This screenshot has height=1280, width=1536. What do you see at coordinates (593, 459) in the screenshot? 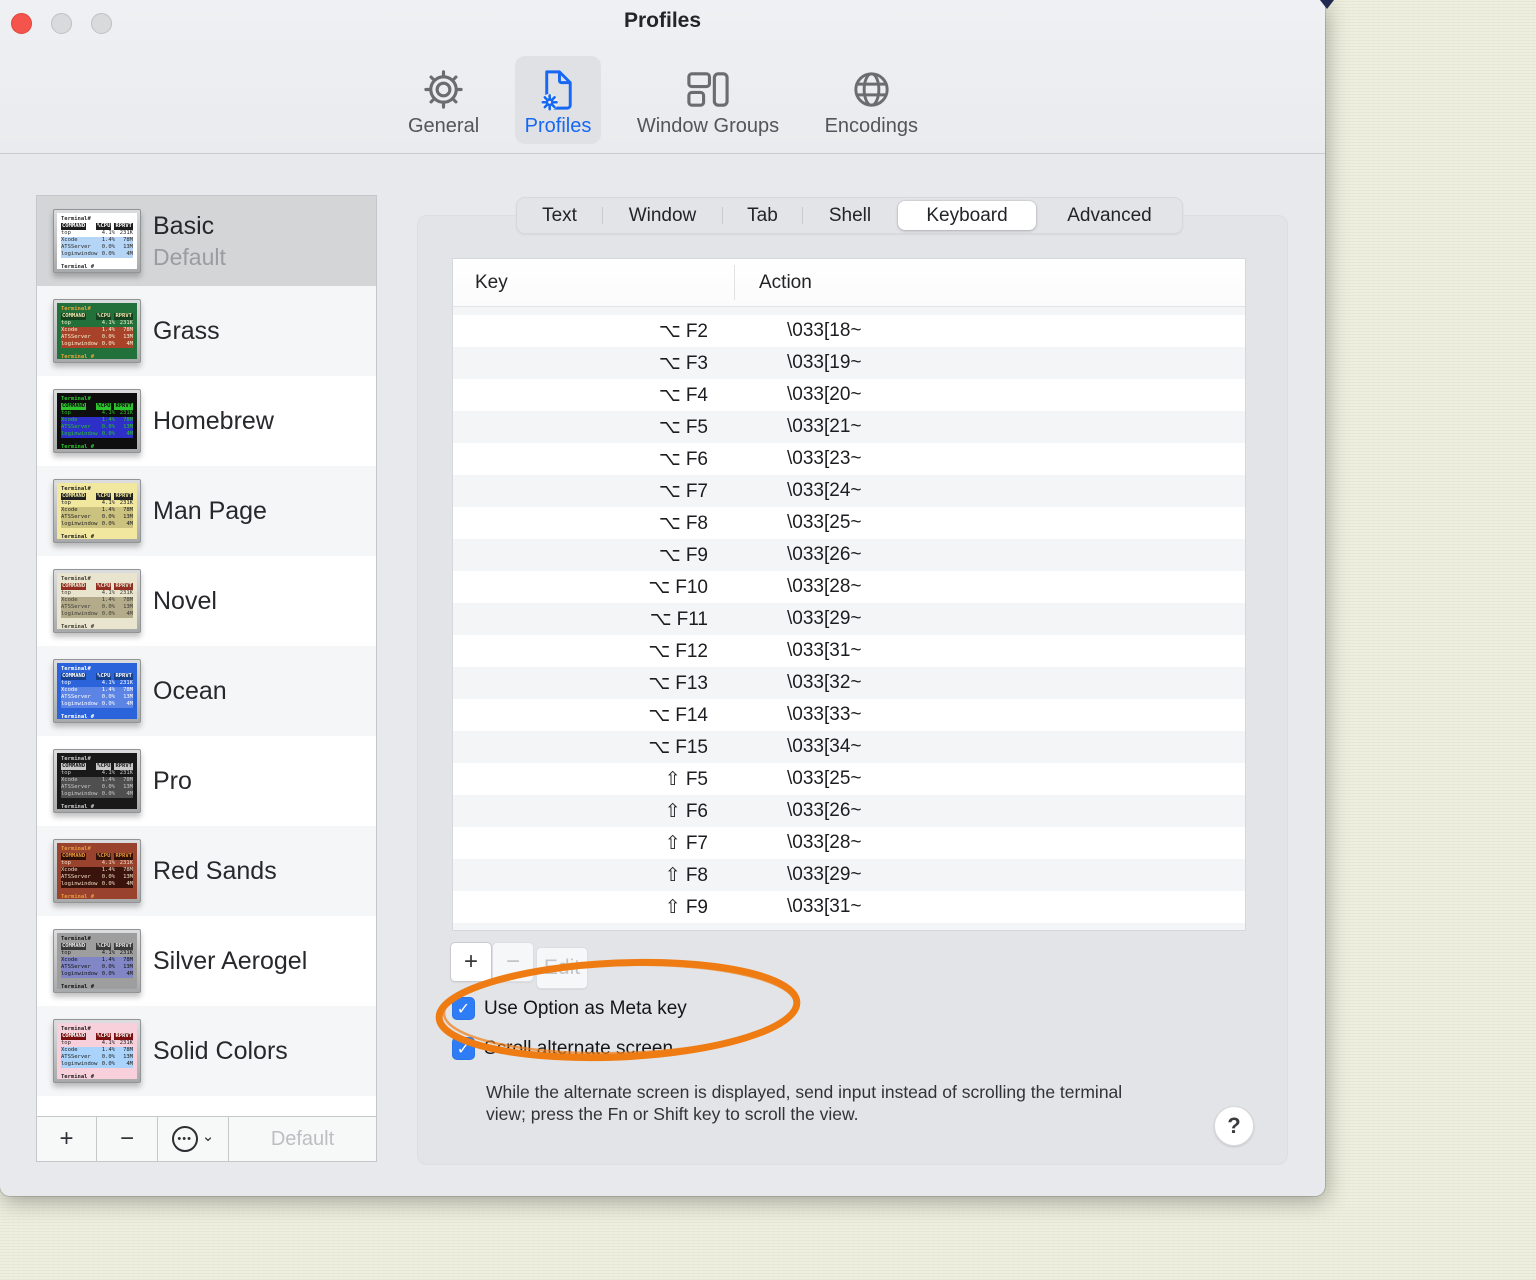
I see `key-cell: ⌥ F6` at bounding box center [593, 459].